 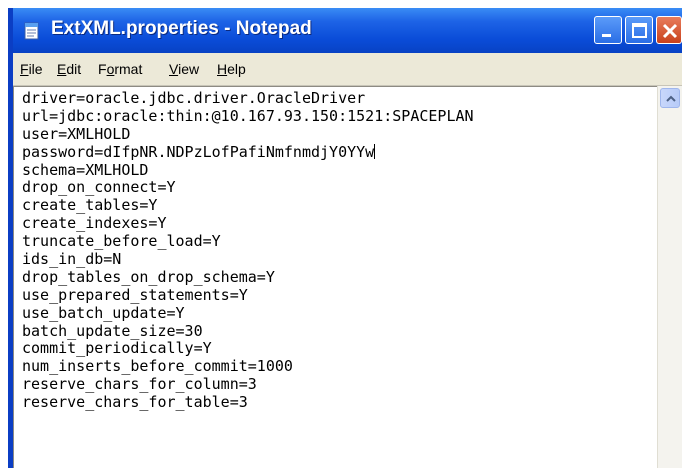 I want to click on minimize-icon, so click(x=606, y=35).